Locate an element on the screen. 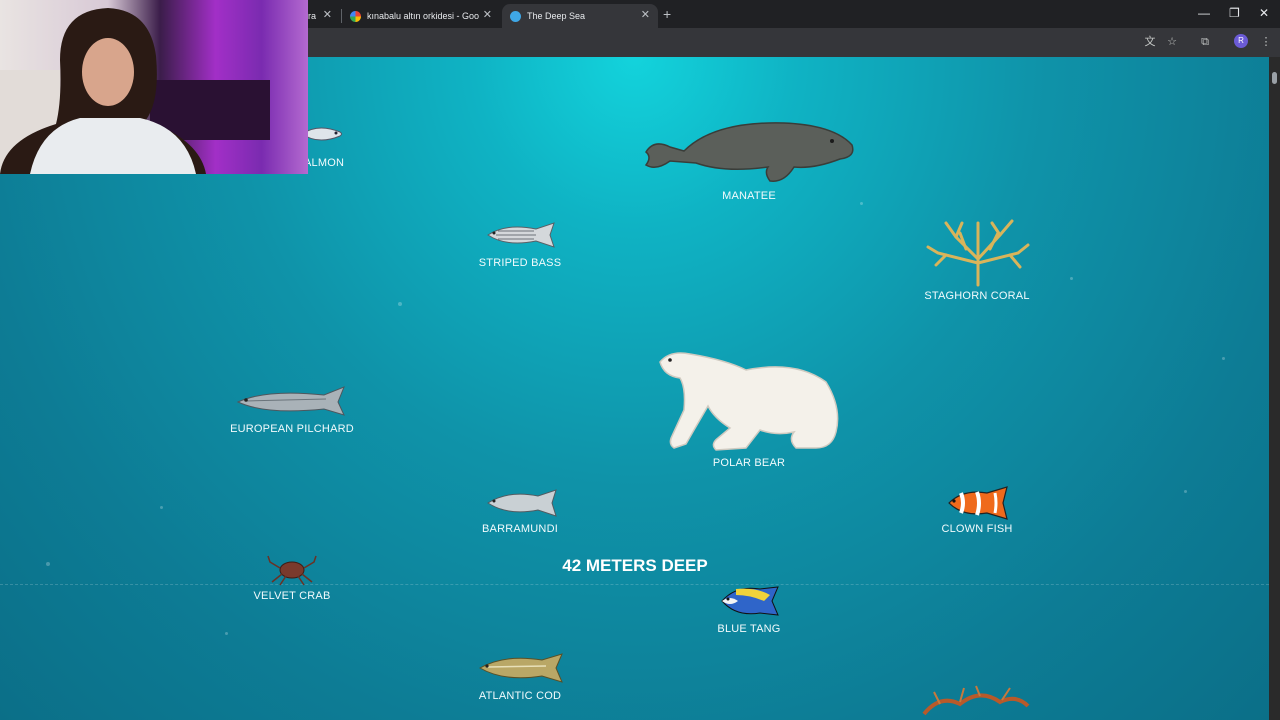  european-pilchard-image is located at coordinates (292, 402).